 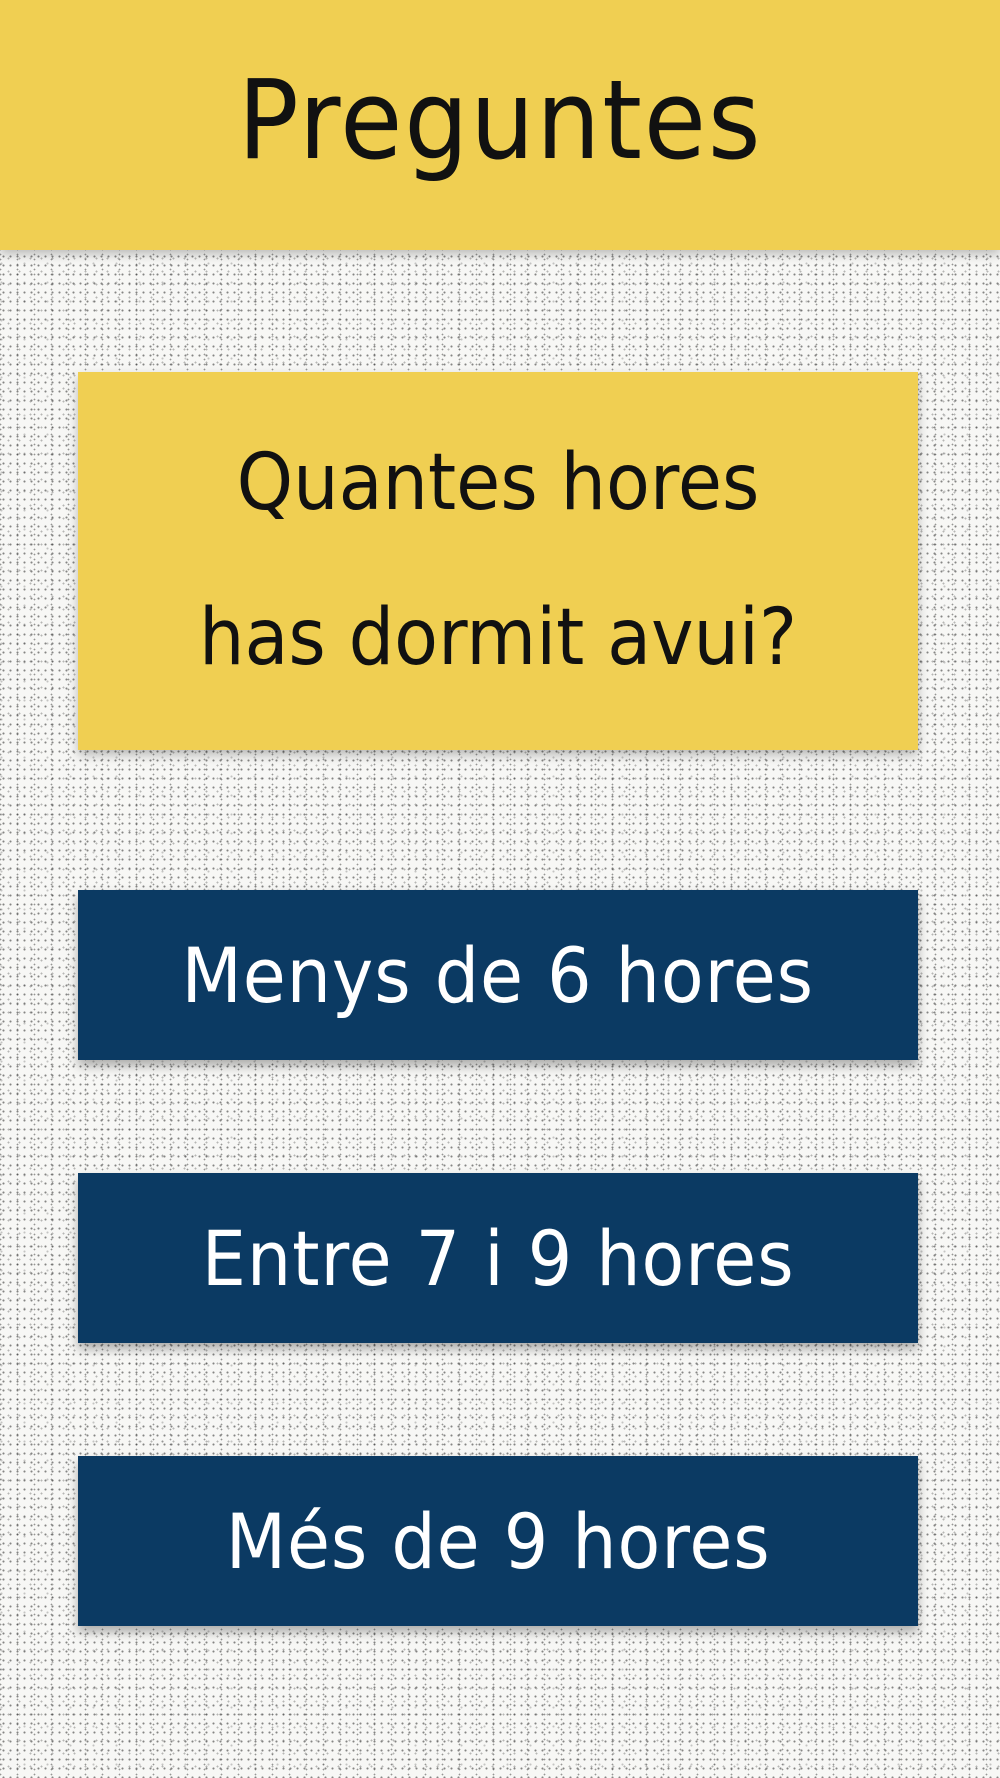 I want to click on answer-button-more-than-9: Més de 9 hores, so click(x=498, y=1541).